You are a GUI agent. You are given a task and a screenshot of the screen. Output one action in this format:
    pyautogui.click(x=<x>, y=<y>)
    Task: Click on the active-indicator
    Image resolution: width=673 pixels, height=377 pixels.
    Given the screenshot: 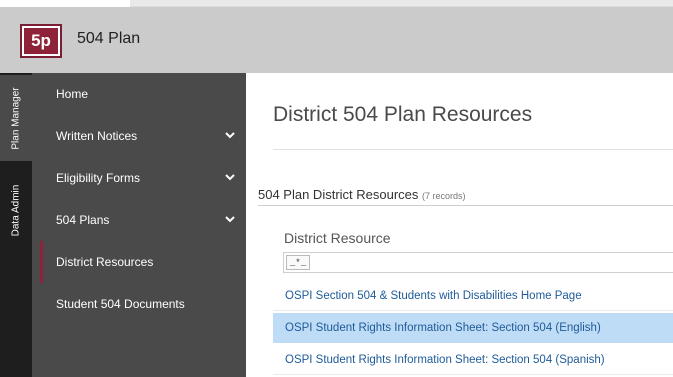 What is the action you would take?
    pyautogui.click(x=41, y=262)
    